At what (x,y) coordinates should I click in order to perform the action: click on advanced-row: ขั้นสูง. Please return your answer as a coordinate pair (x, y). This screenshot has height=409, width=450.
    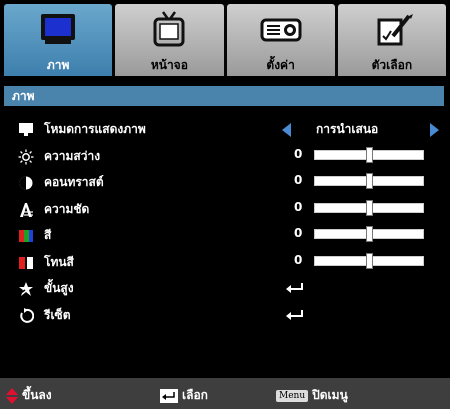
    Looking at the image, I should click on (224, 288).